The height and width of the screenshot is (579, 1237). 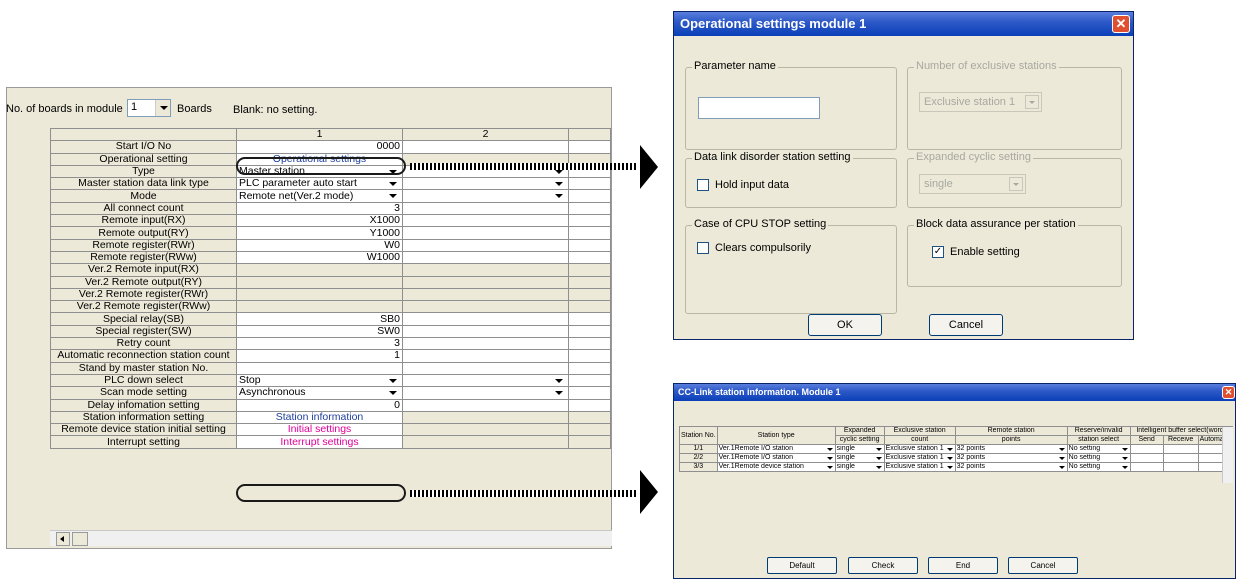 What do you see at coordinates (319, 442) in the screenshot?
I see `parameter-link-button: Interrupt settings` at bounding box center [319, 442].